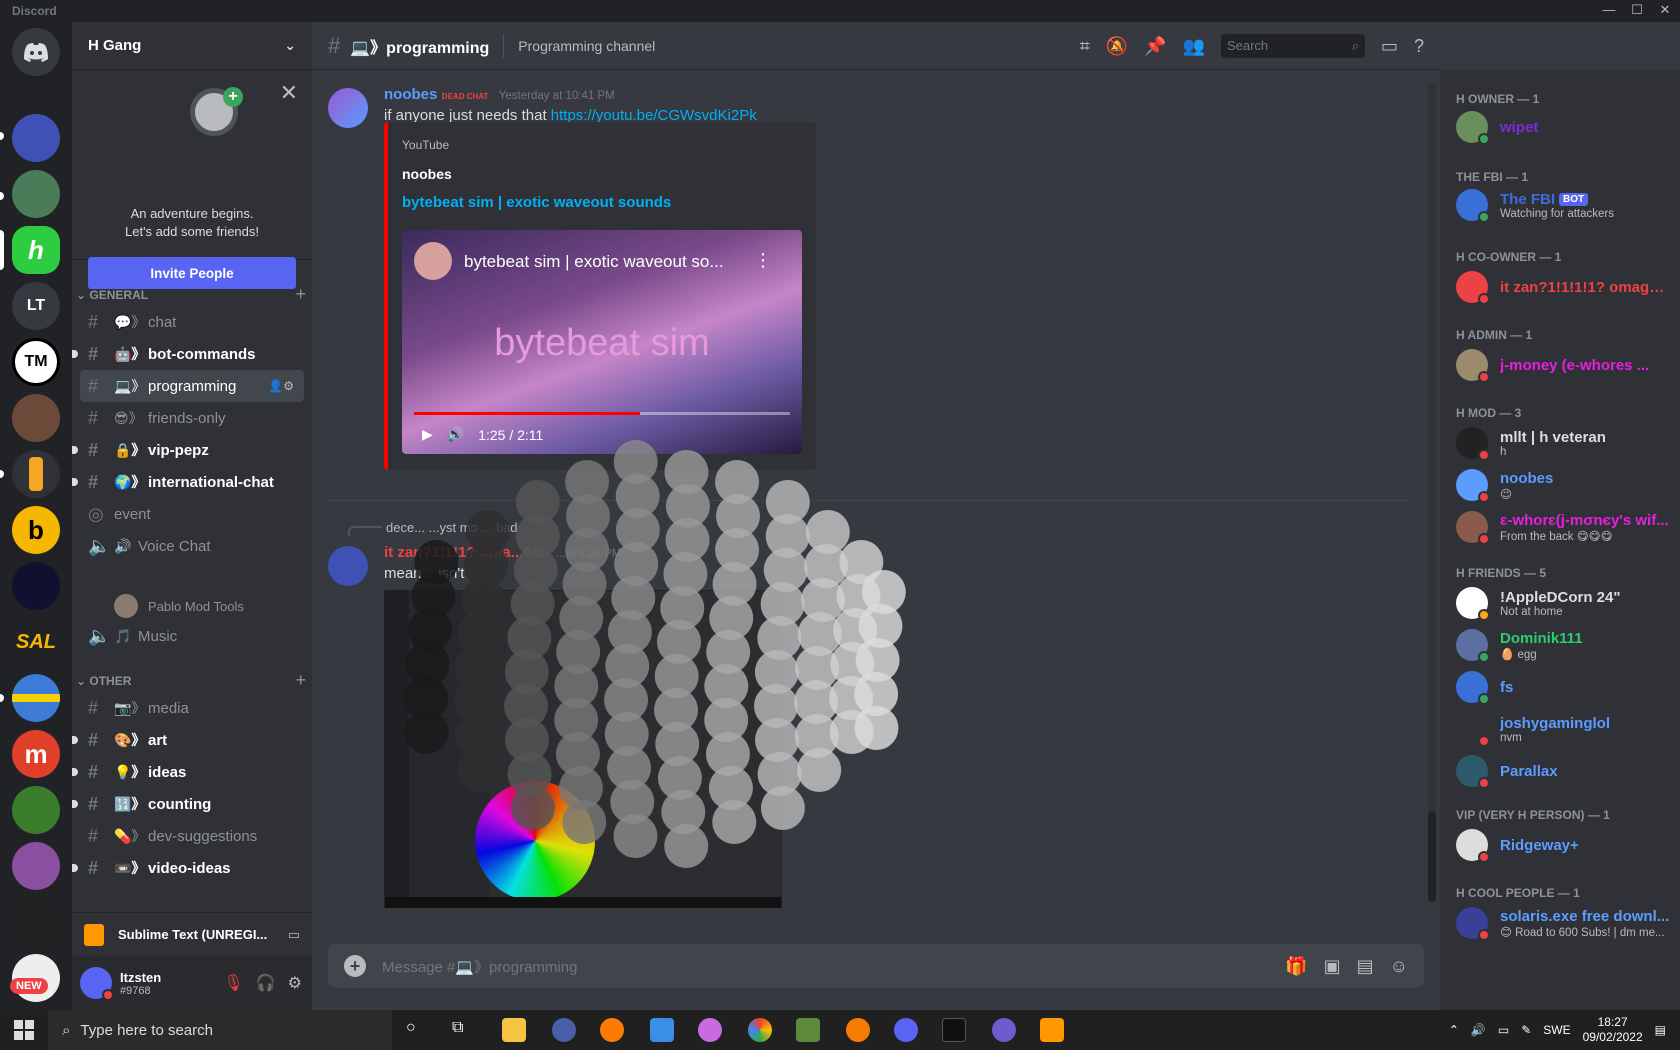 The height and width of the screenshot is (1050, 1680). Describe the element at coordinates (36, 754) in the screenshot. I see `server-m-icon: m` at that location.